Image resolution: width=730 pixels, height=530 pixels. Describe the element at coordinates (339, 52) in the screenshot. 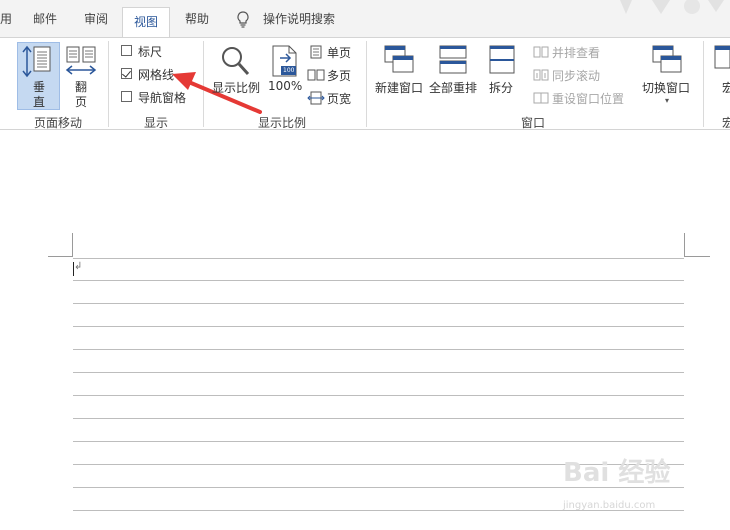

I see `one-page-label: 单页` at that location.